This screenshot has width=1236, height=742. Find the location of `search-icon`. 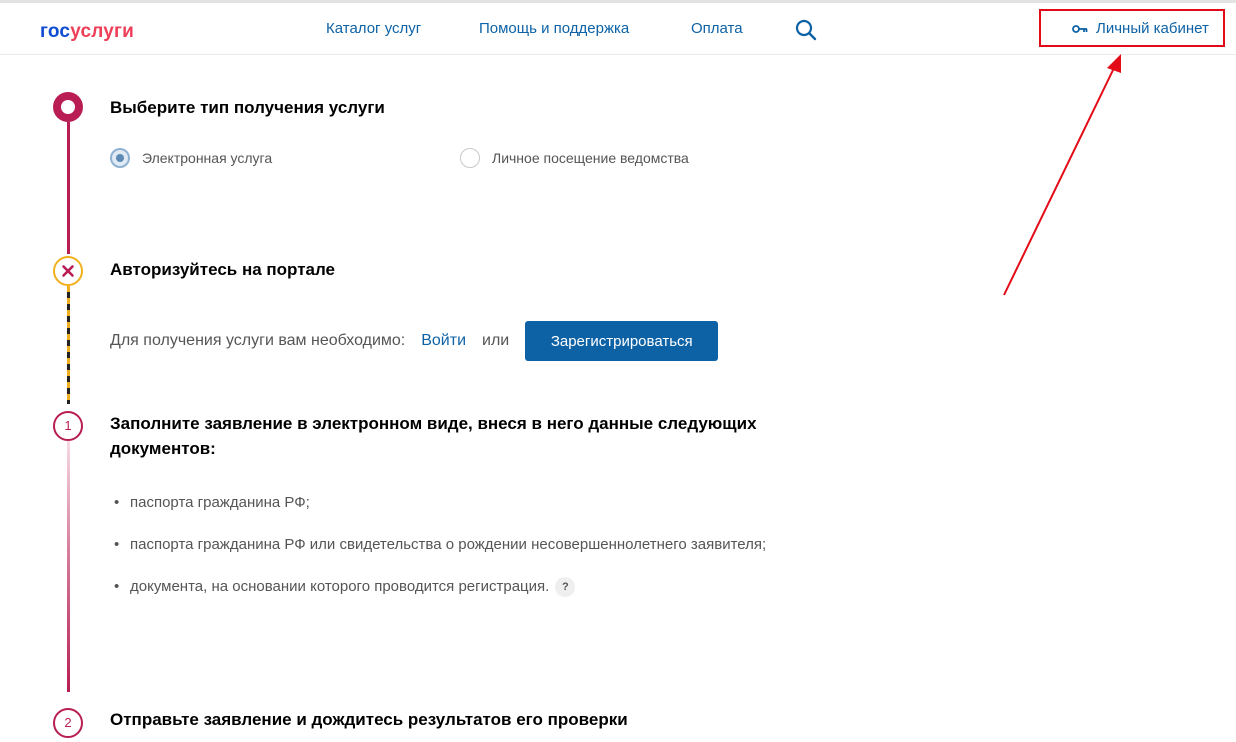

search-icon is located at coordinates (806, 30).